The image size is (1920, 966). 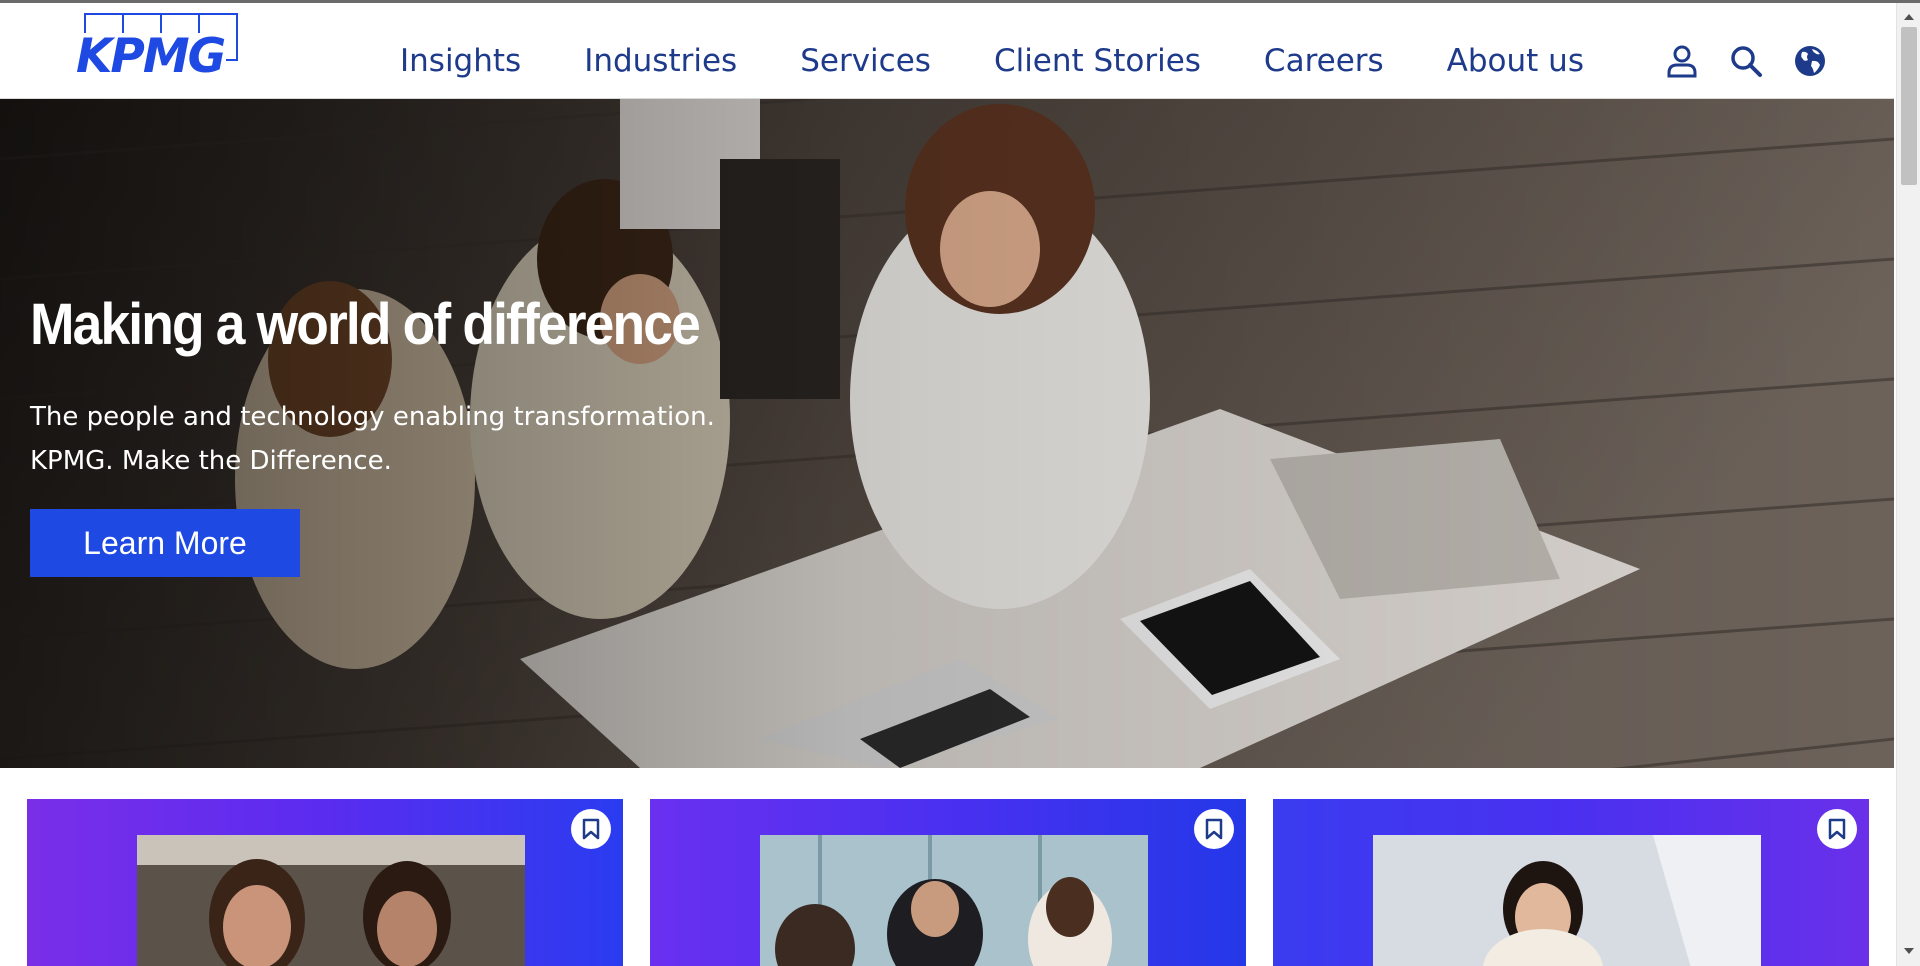 I want to click on nav-industries: Industries, so click(x=660, y=61).